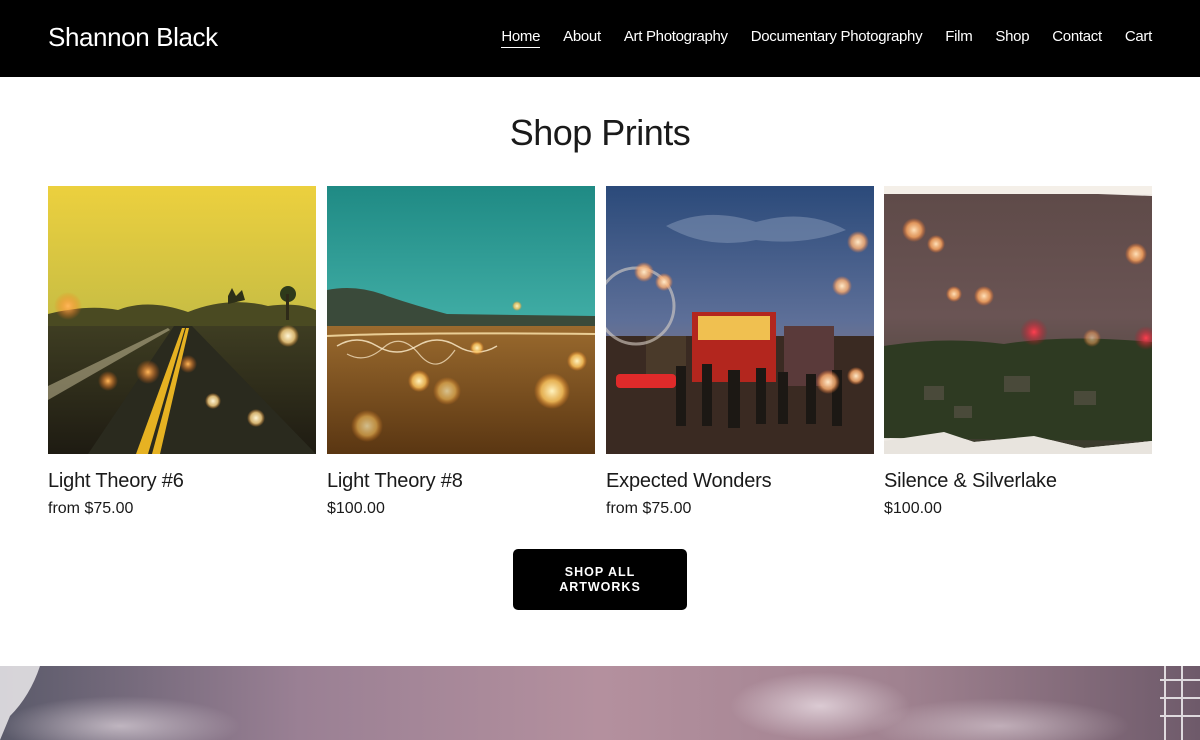  I want to click on product-title-link: Expected Wonders, so click(740, 481).